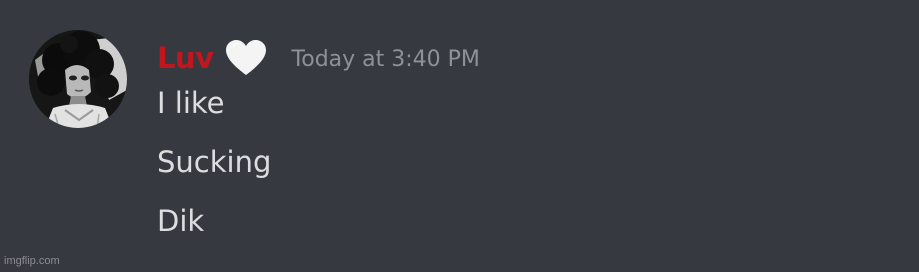 This screenshot has width=919, height=272. What do you see at coordinates (181, 221) in the screenshot?
I see `message-line: Dik` at bounding box center [181, 221].